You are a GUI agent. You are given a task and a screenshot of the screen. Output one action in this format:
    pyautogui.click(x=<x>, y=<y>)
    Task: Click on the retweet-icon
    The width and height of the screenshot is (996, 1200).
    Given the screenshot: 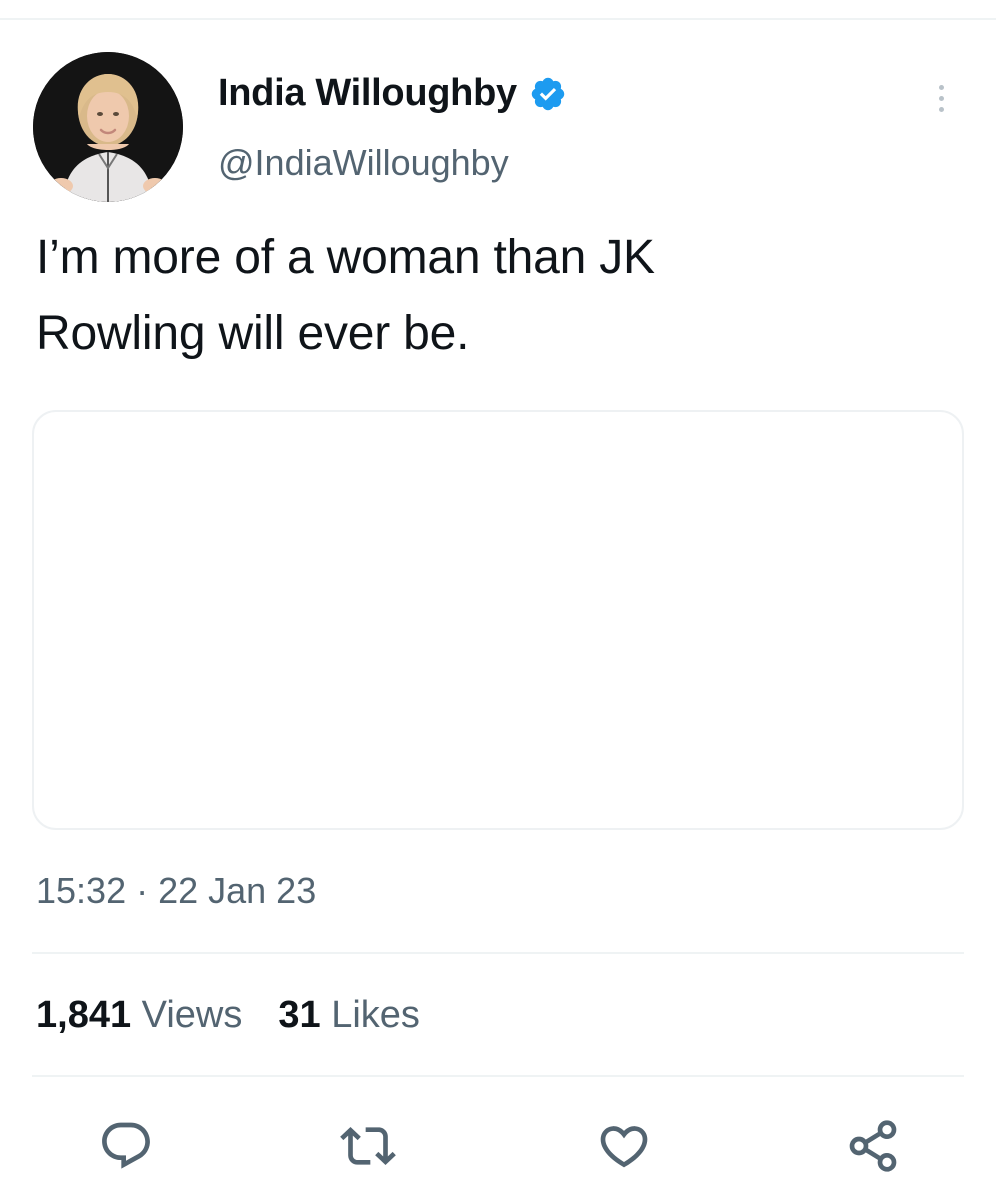 What is the action you would take?
    pyautogui.click(x=368, y=1146)
    